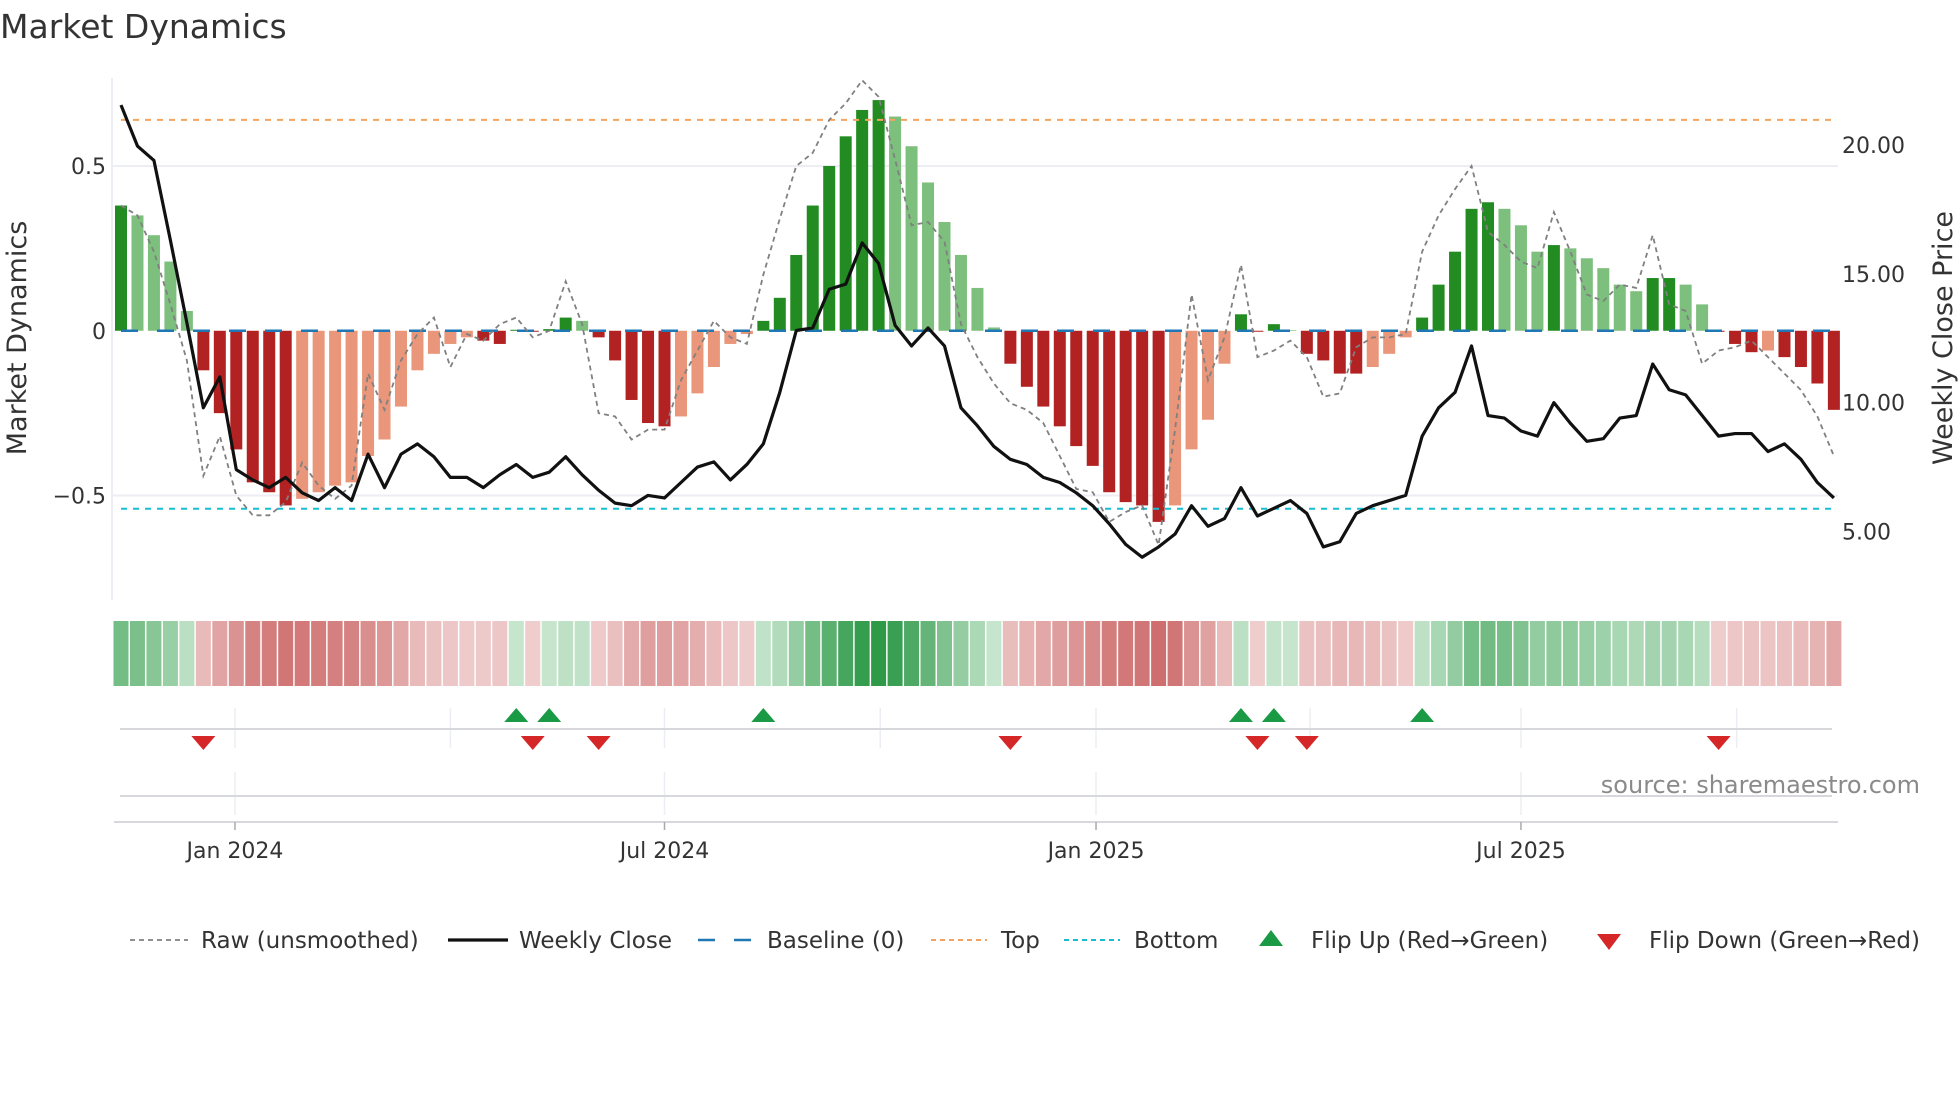 Image resolution: width=1960 pixels, height=1102 pixels. Describe the element at coordinates (310, 941) in the screenshot. I see `legend-label: Raw (unsmoothed)` at that location.